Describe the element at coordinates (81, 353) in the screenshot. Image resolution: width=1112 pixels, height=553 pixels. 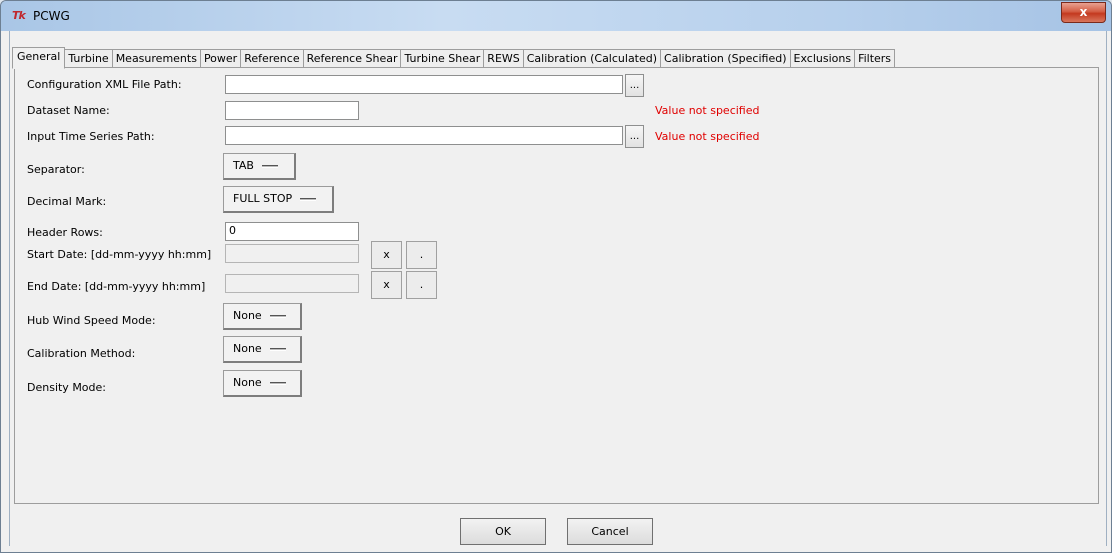
I see `calibration-method-label: Calibration Method:` at that location.